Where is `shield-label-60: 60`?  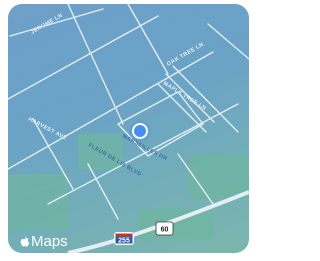 shield-label-60: 60 is located at coordinates (165, 230).